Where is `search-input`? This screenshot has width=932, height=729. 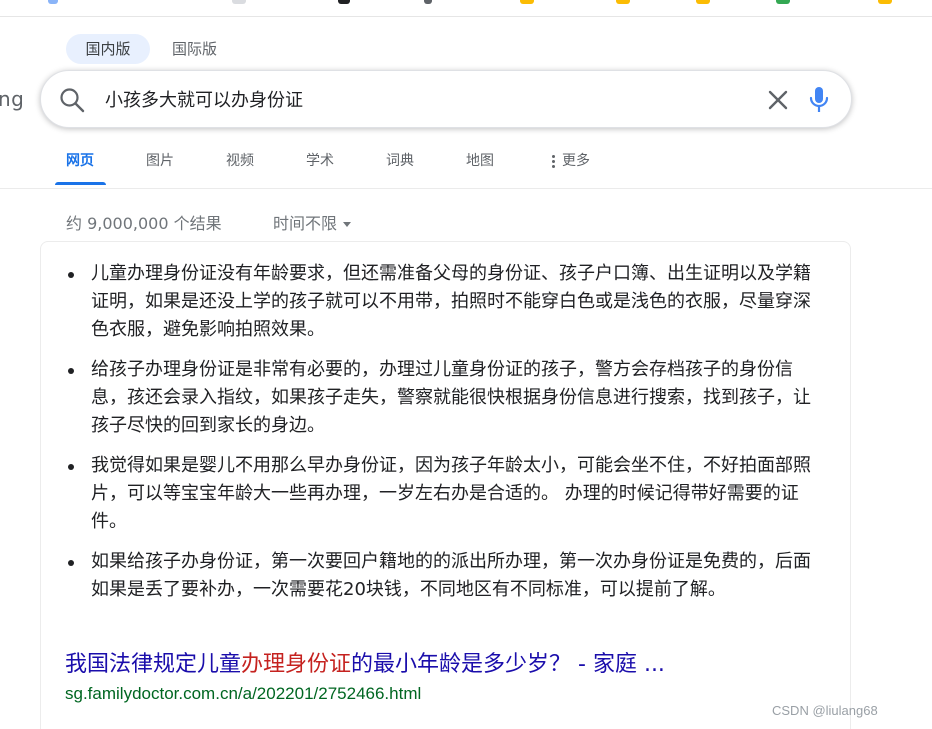
search-input is located at coordinates (425, 99).